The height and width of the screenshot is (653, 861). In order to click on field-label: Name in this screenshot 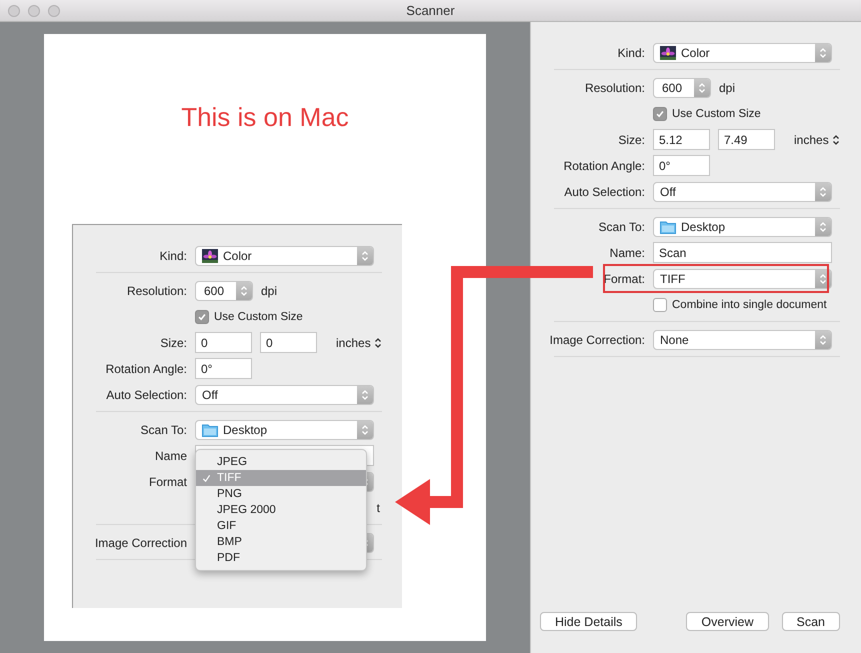, I will do `click(170, 455)`.